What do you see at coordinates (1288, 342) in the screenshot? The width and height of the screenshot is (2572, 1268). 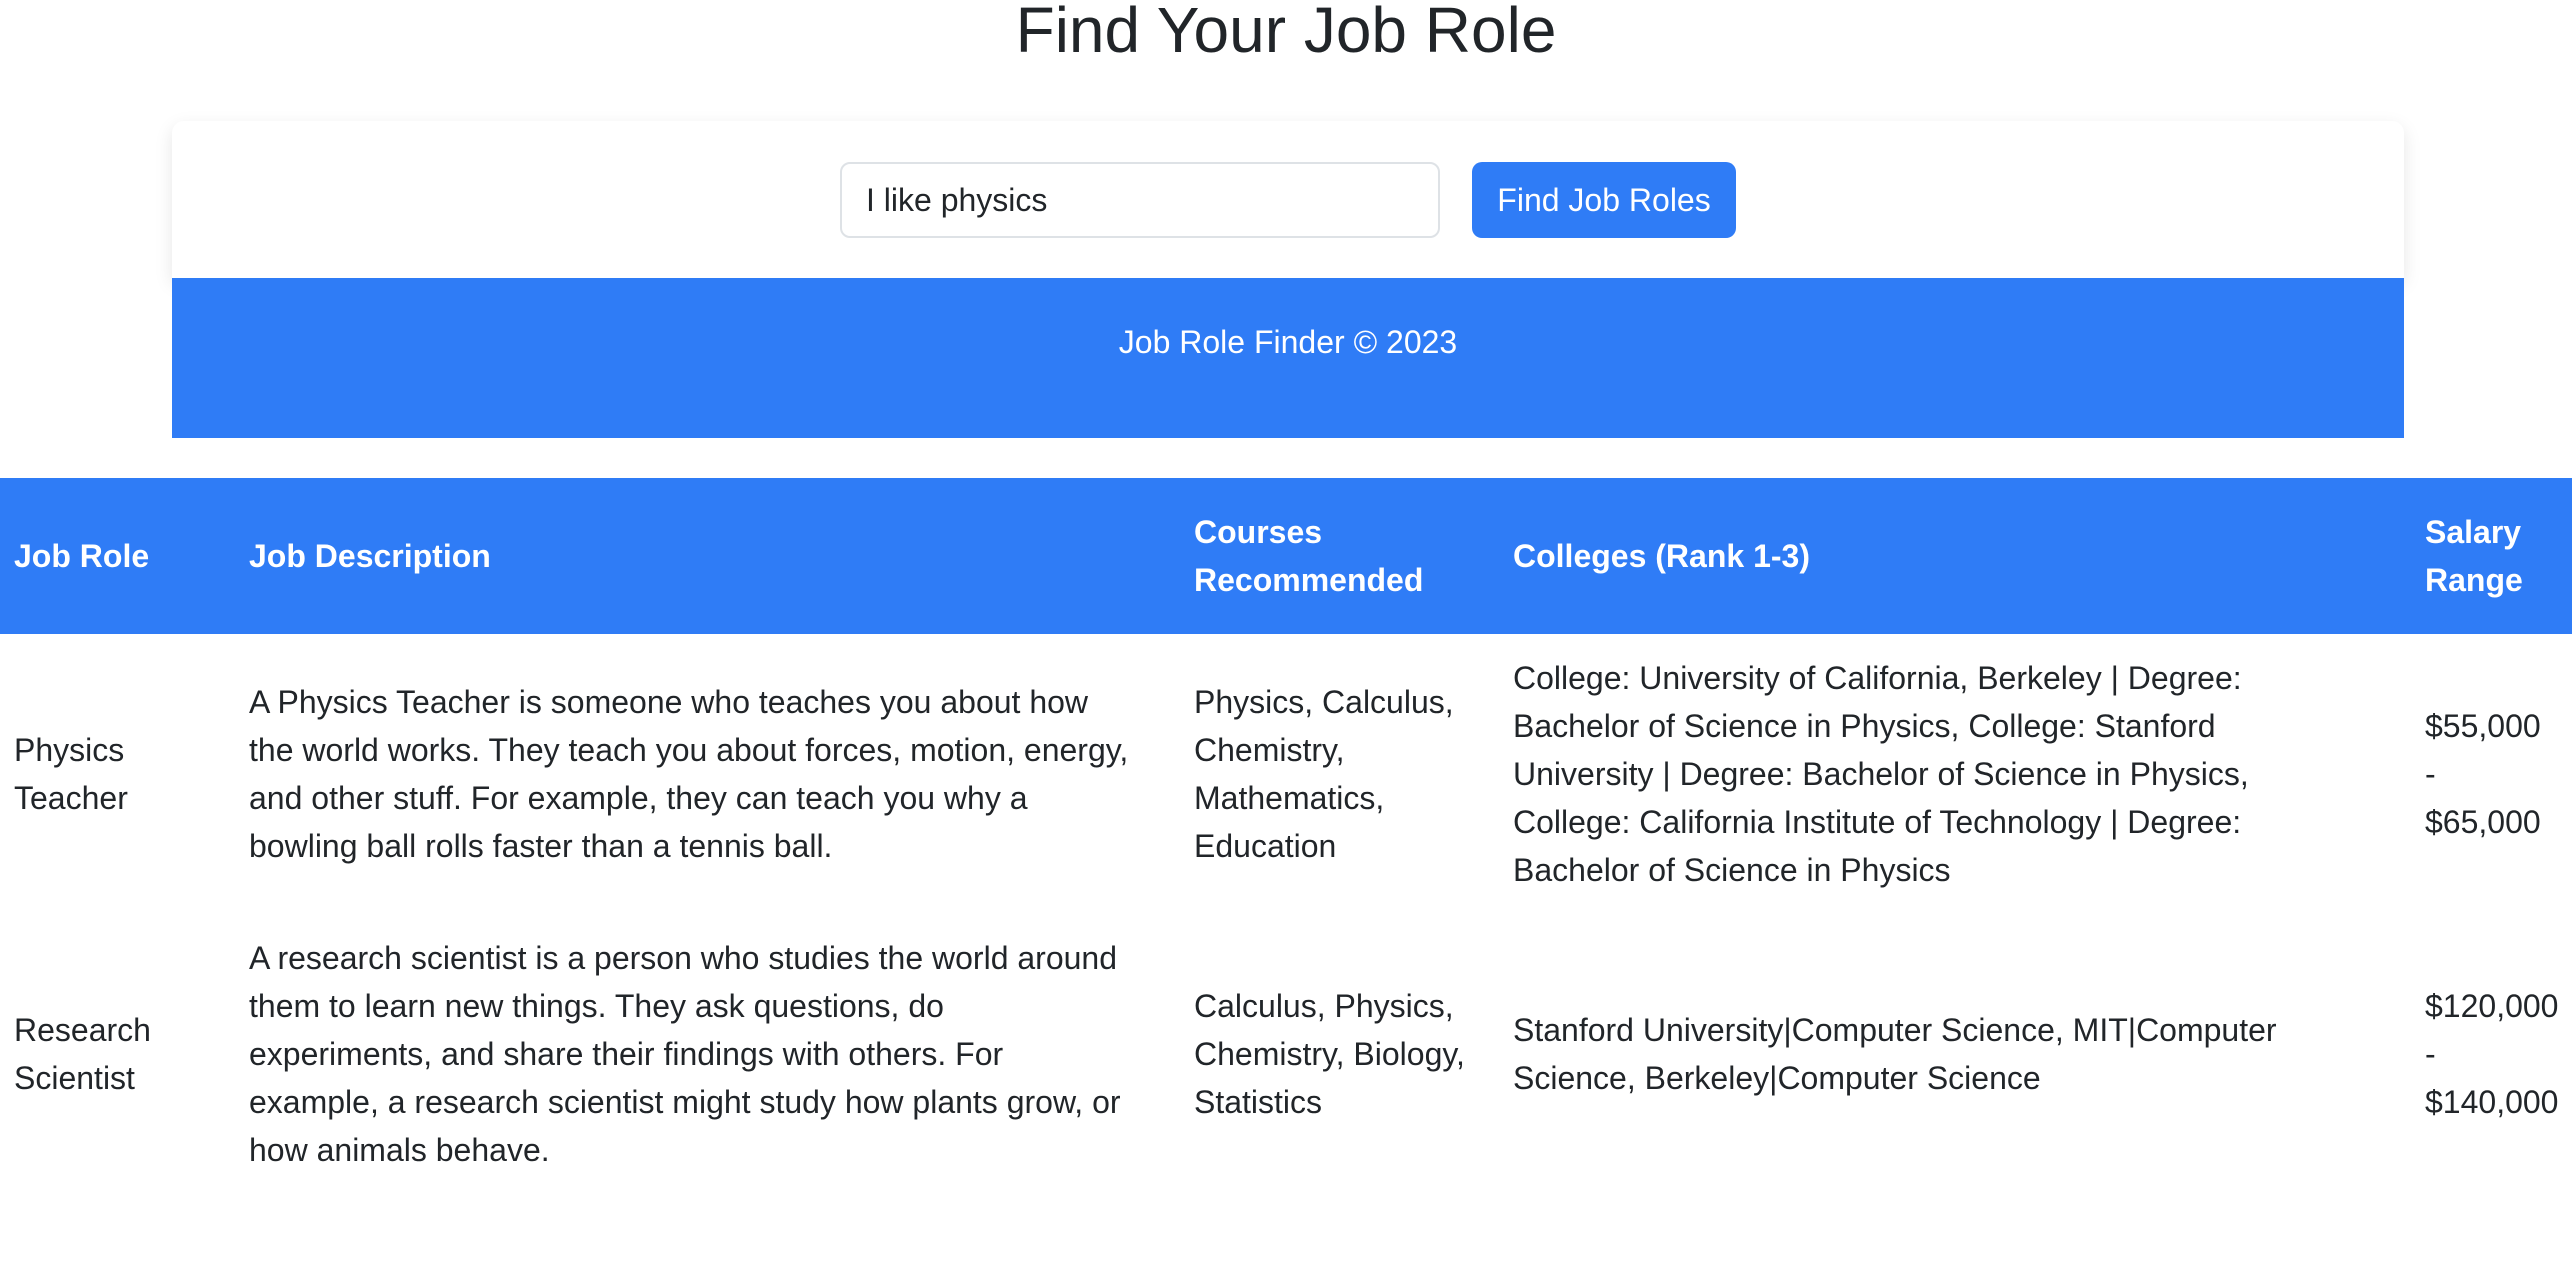 I see `footer-text: Job Role Finder © 2023` at bounding box center [1288, 342].